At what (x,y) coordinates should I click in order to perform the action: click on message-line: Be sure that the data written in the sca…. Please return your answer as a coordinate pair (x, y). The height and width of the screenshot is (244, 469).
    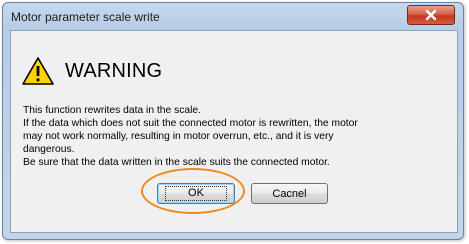
    Looking at the image, I should click on (176, 162).